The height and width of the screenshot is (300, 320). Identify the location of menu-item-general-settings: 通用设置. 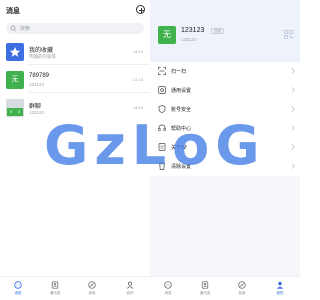
(225, 90).